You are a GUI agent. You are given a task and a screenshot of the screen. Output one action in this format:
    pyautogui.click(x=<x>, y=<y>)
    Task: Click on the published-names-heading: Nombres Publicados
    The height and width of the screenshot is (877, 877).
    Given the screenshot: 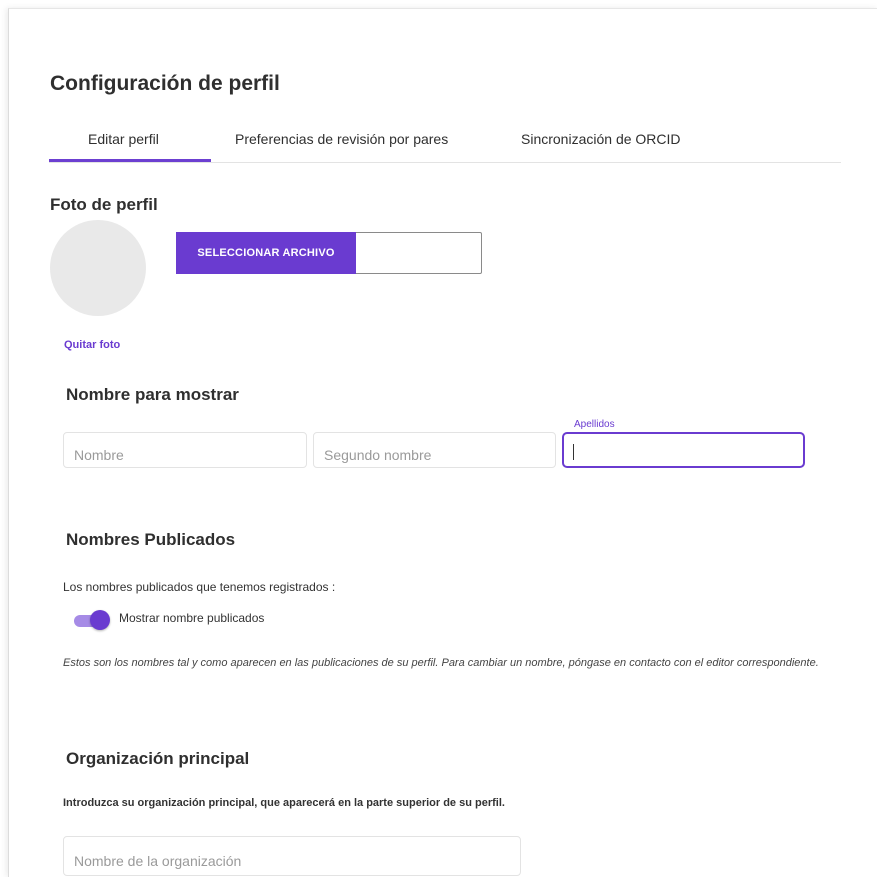 What is the action you would take?
    pyautogui.click(x=151, y=539)
    